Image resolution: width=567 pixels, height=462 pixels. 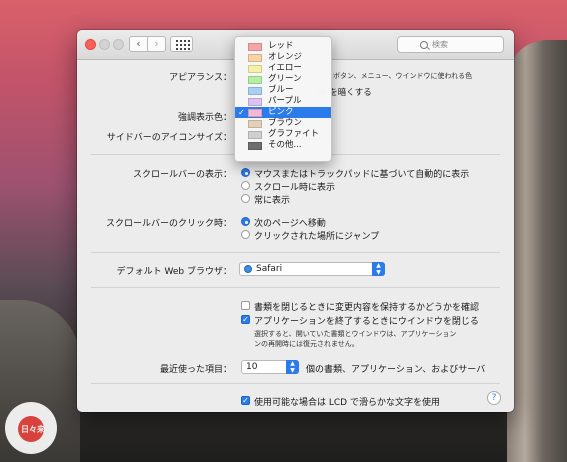 What do you see at coordinates (245, 185) in the screenshot?
I see `scrollbar-scrolling-radio` at bounding box center [245, 185].